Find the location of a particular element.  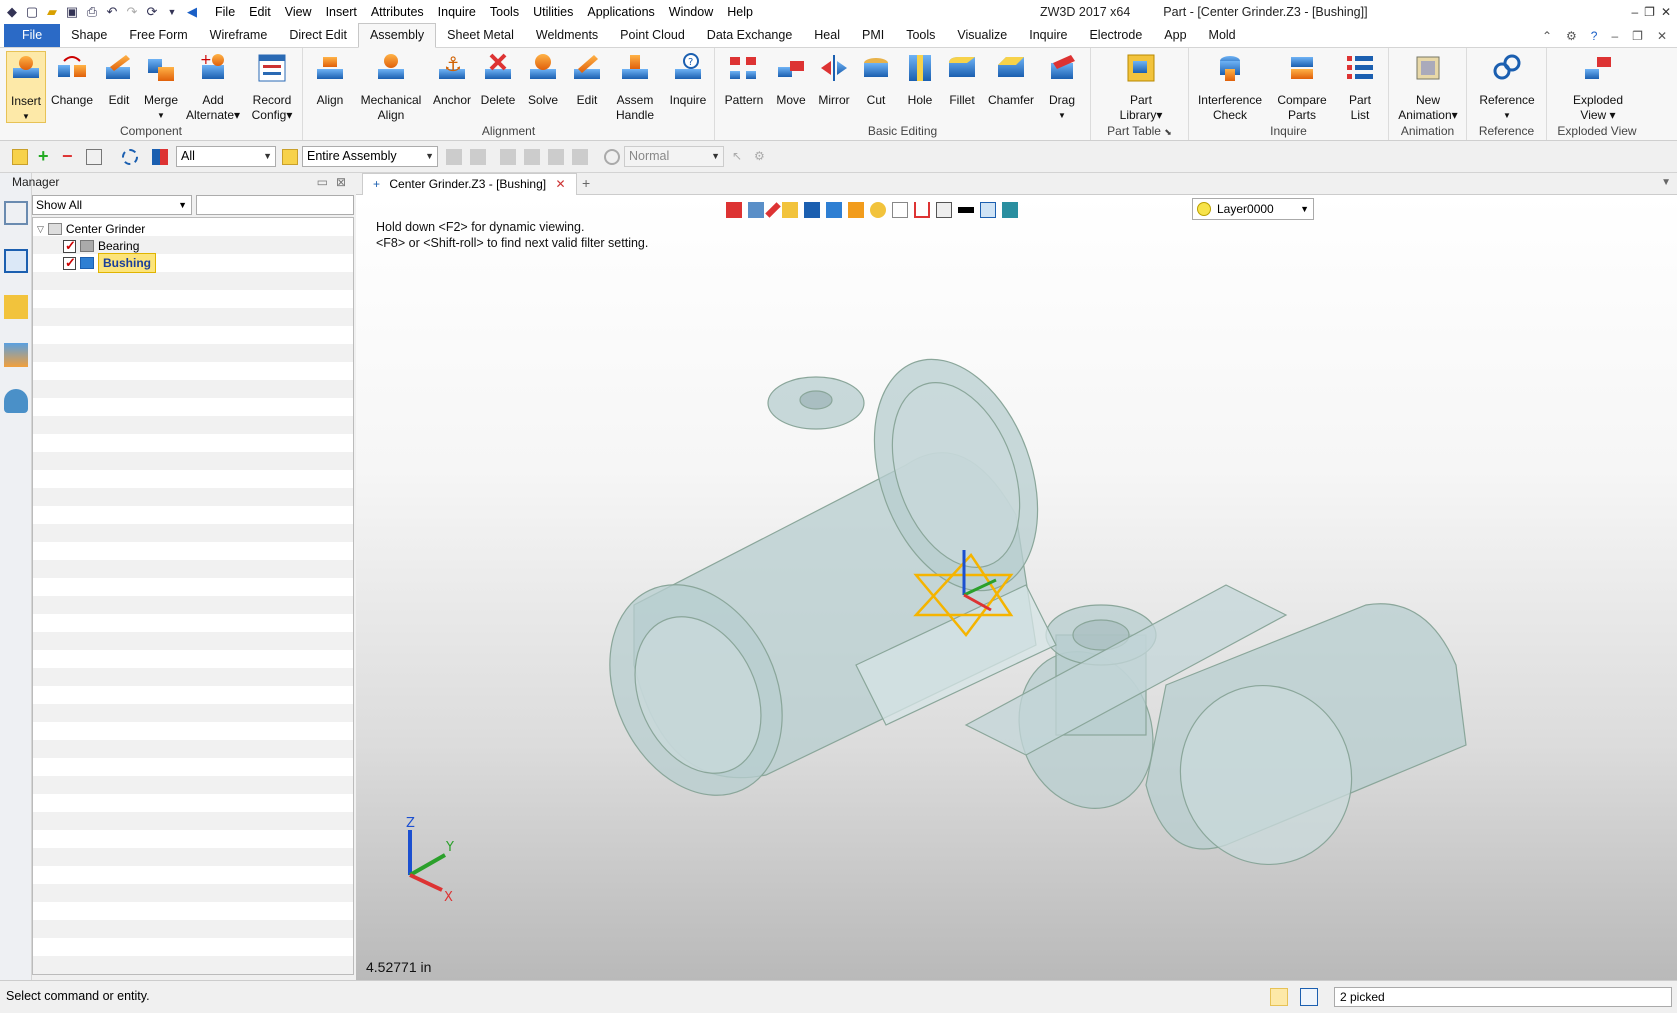

move-button: Move is located at coordinates (791, 79).